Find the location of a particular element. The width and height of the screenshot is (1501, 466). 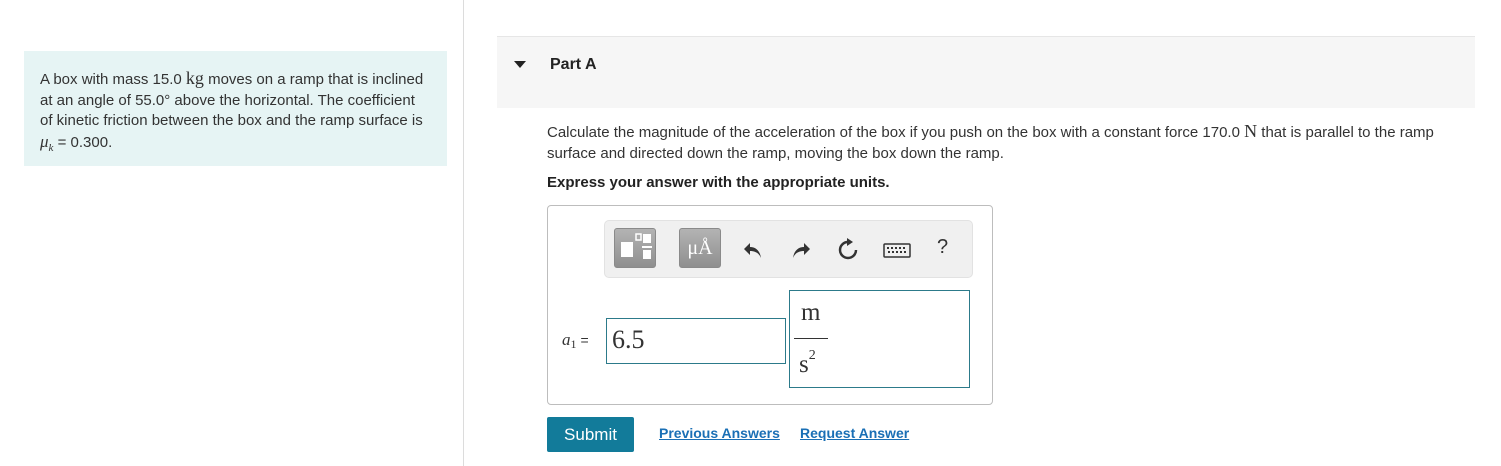

collapse-caret-icon is located at coordinates (520, 64).